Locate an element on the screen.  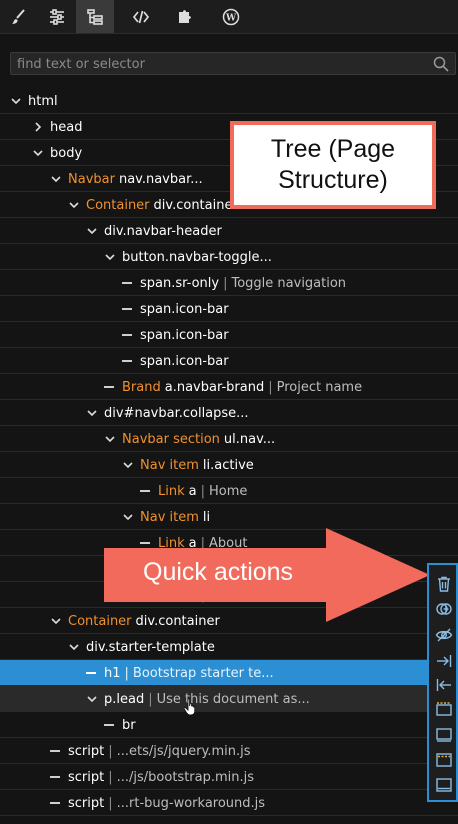
tree-node-content: span.sr-only | Toggle navigation is located at coordinates (234, 283).